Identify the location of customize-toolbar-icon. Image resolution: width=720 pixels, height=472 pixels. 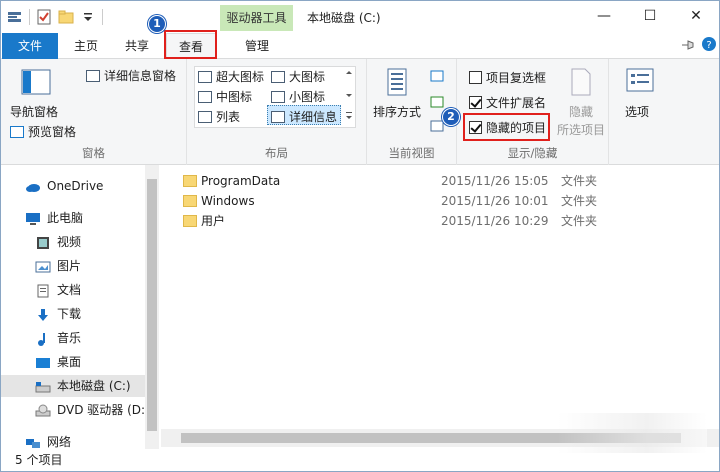
(88, 17).